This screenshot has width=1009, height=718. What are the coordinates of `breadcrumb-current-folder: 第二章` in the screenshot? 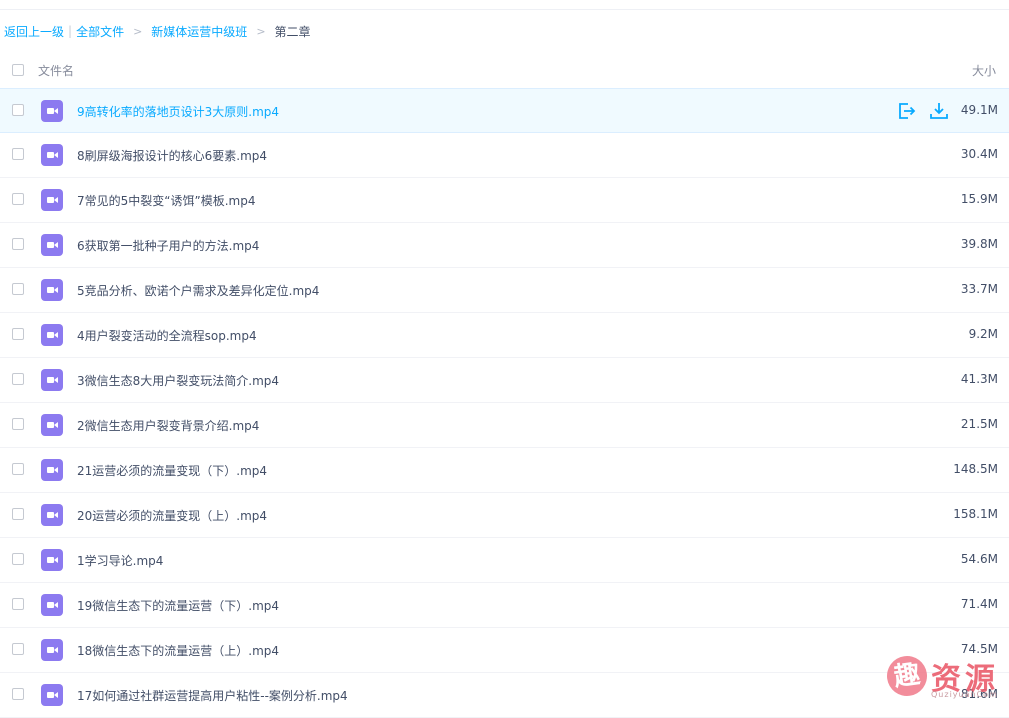 It's located at (292, 31).